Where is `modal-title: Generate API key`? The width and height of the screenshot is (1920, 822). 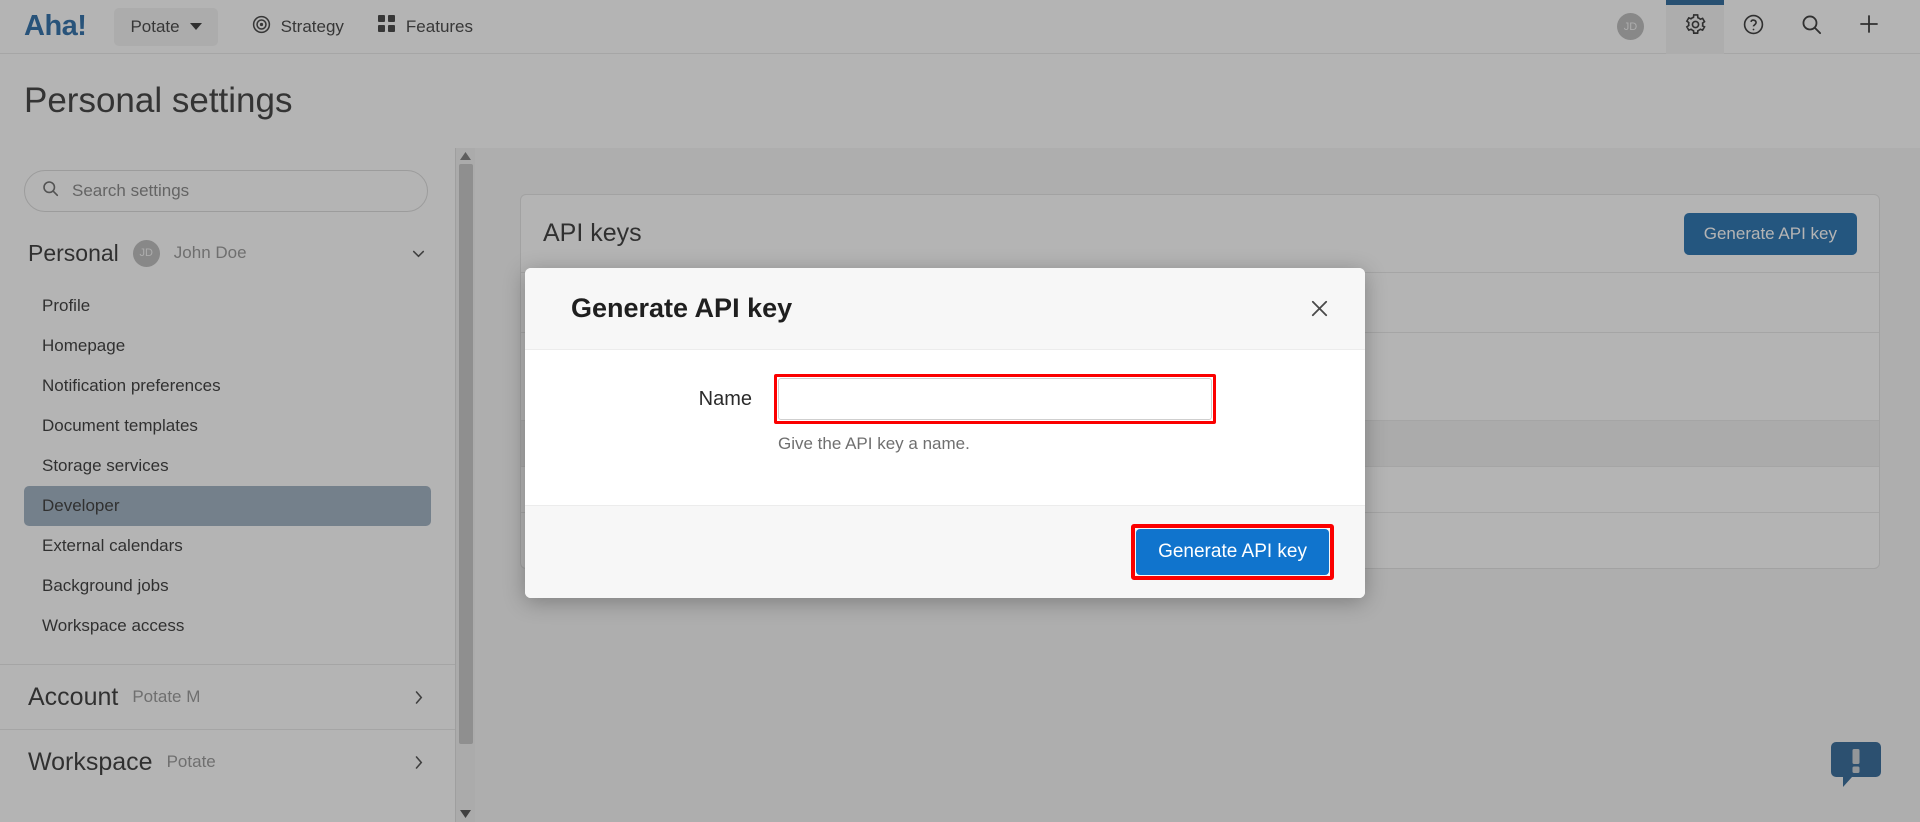 modal-title: Generate API key is located at coordinates (682, 308).